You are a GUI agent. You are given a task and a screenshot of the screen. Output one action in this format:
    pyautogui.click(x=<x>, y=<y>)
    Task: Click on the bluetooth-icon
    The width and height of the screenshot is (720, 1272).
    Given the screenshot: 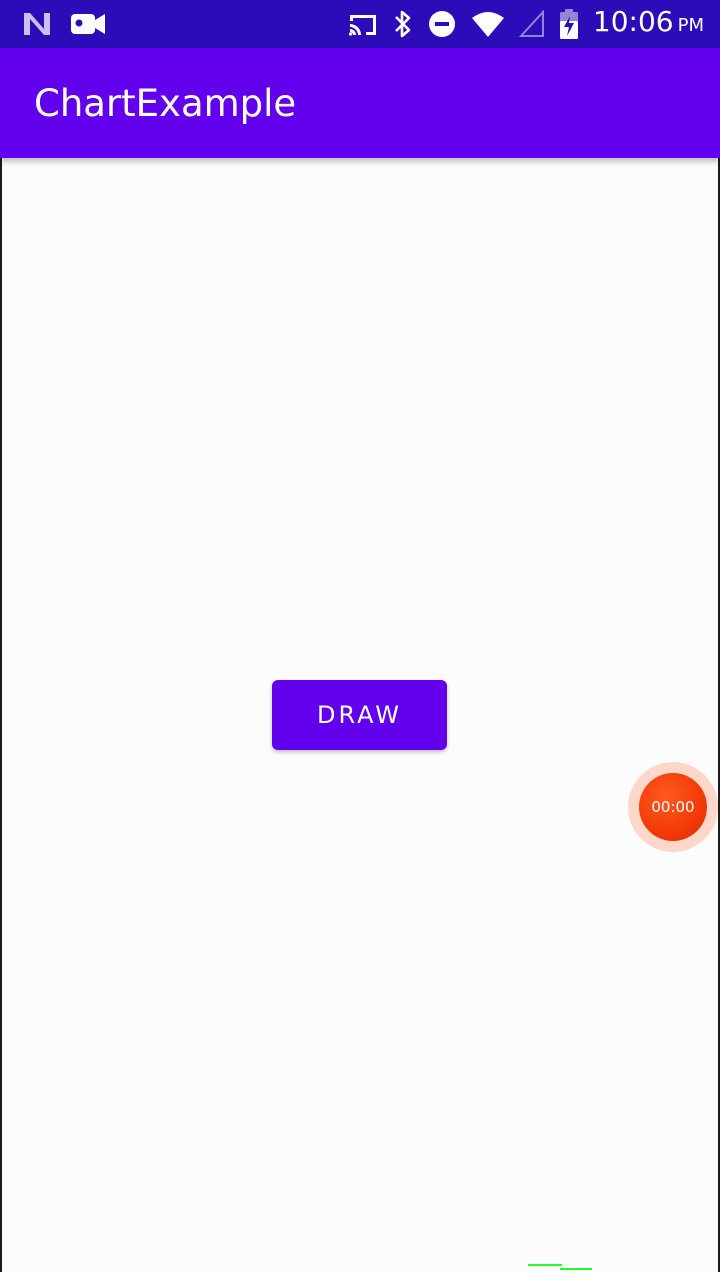 What is the action you would take?
    pyautogui.click(x=402, y=24)
    